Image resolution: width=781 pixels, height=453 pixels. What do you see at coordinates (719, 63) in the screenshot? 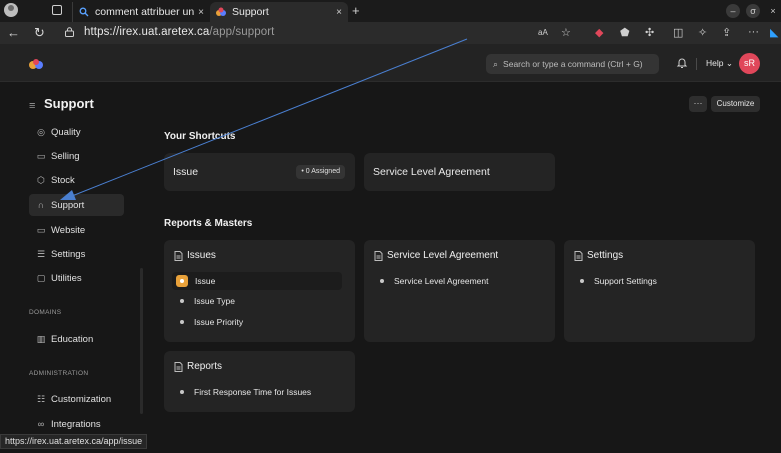
I see `help-dropdown: Help ⌄` at bounding box center [719, 63].